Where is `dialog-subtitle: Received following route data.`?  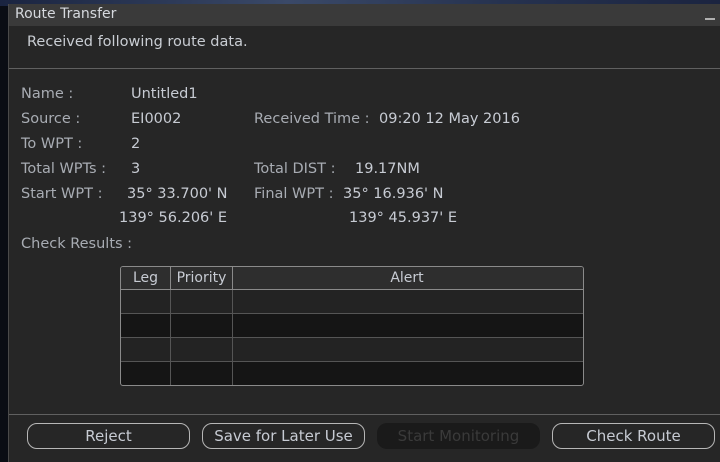 dialog-subtitle: Received following route data. is located at coordinates (137, 42).